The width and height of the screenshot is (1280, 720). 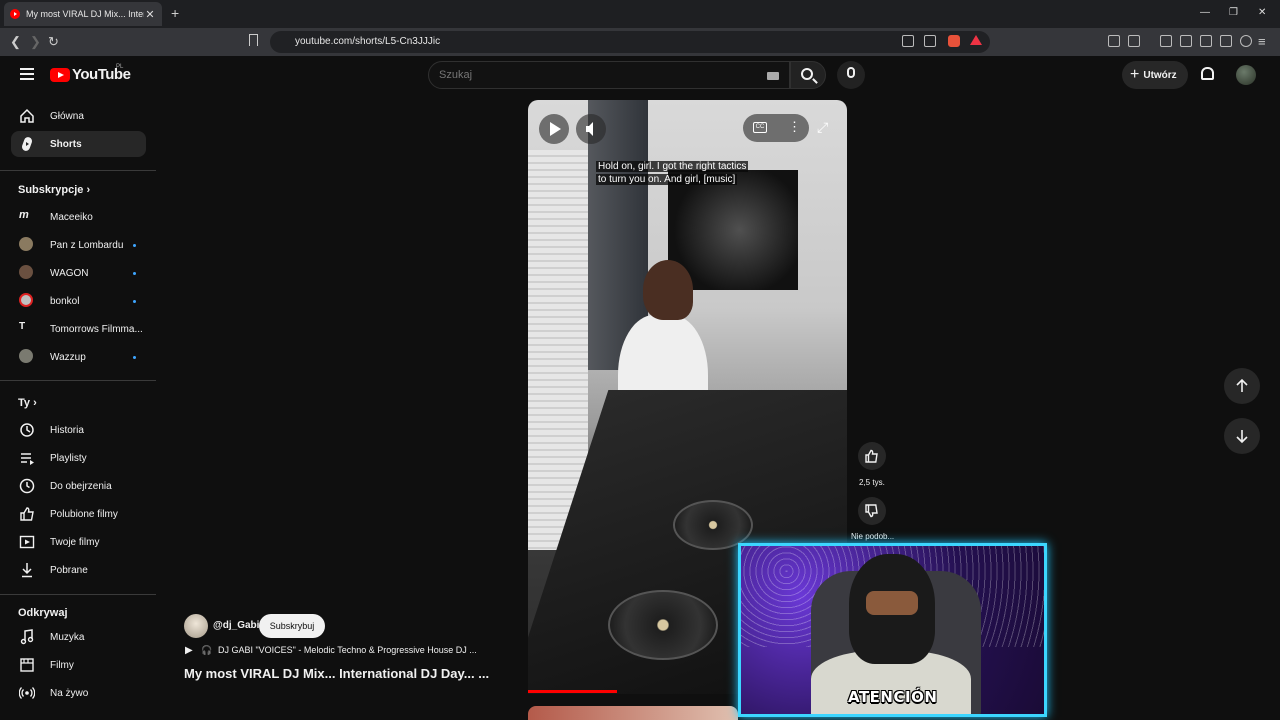 What do you see at coordinates (78, 693) in the screenshot?
I see `sidebar-item-live: Na żywo` at bounding box center [78, 693].